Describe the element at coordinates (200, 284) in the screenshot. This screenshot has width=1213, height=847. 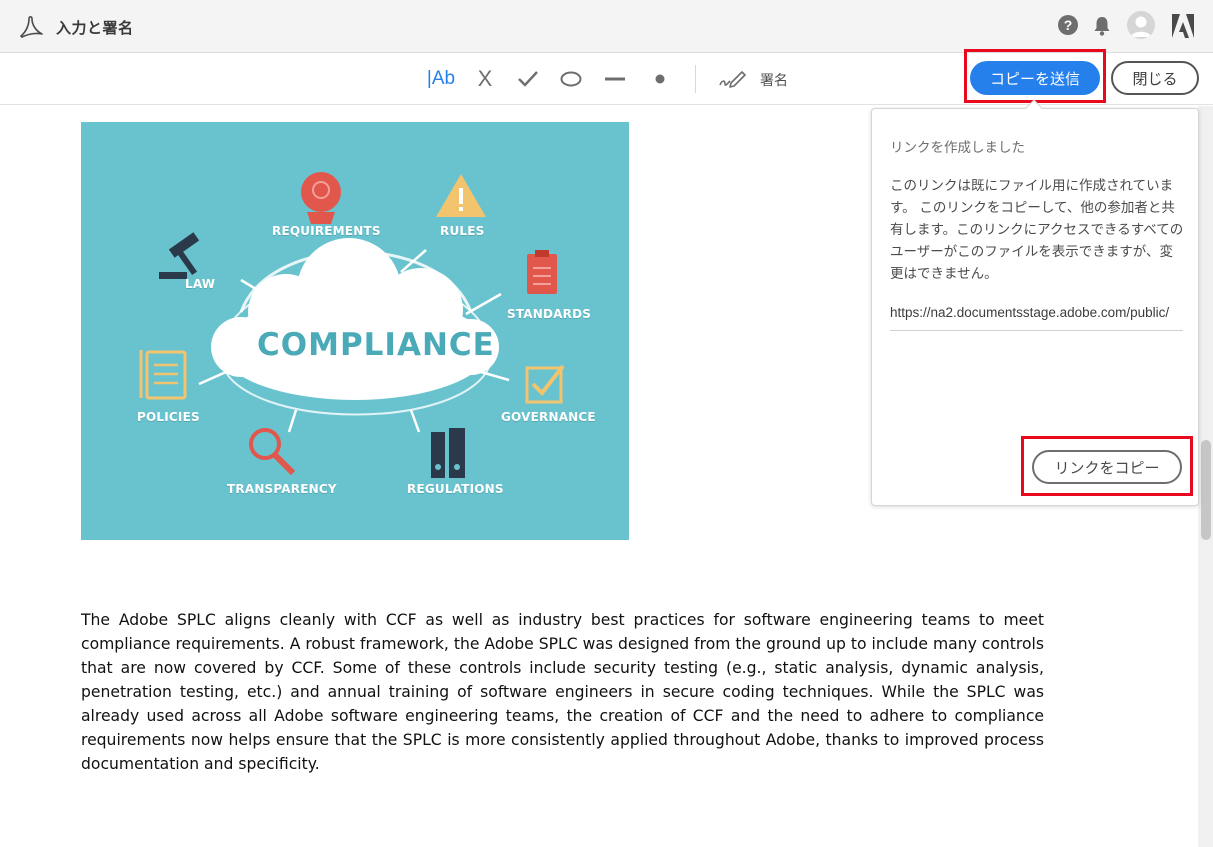
I see `illustration-label-law: LAW` at that location.